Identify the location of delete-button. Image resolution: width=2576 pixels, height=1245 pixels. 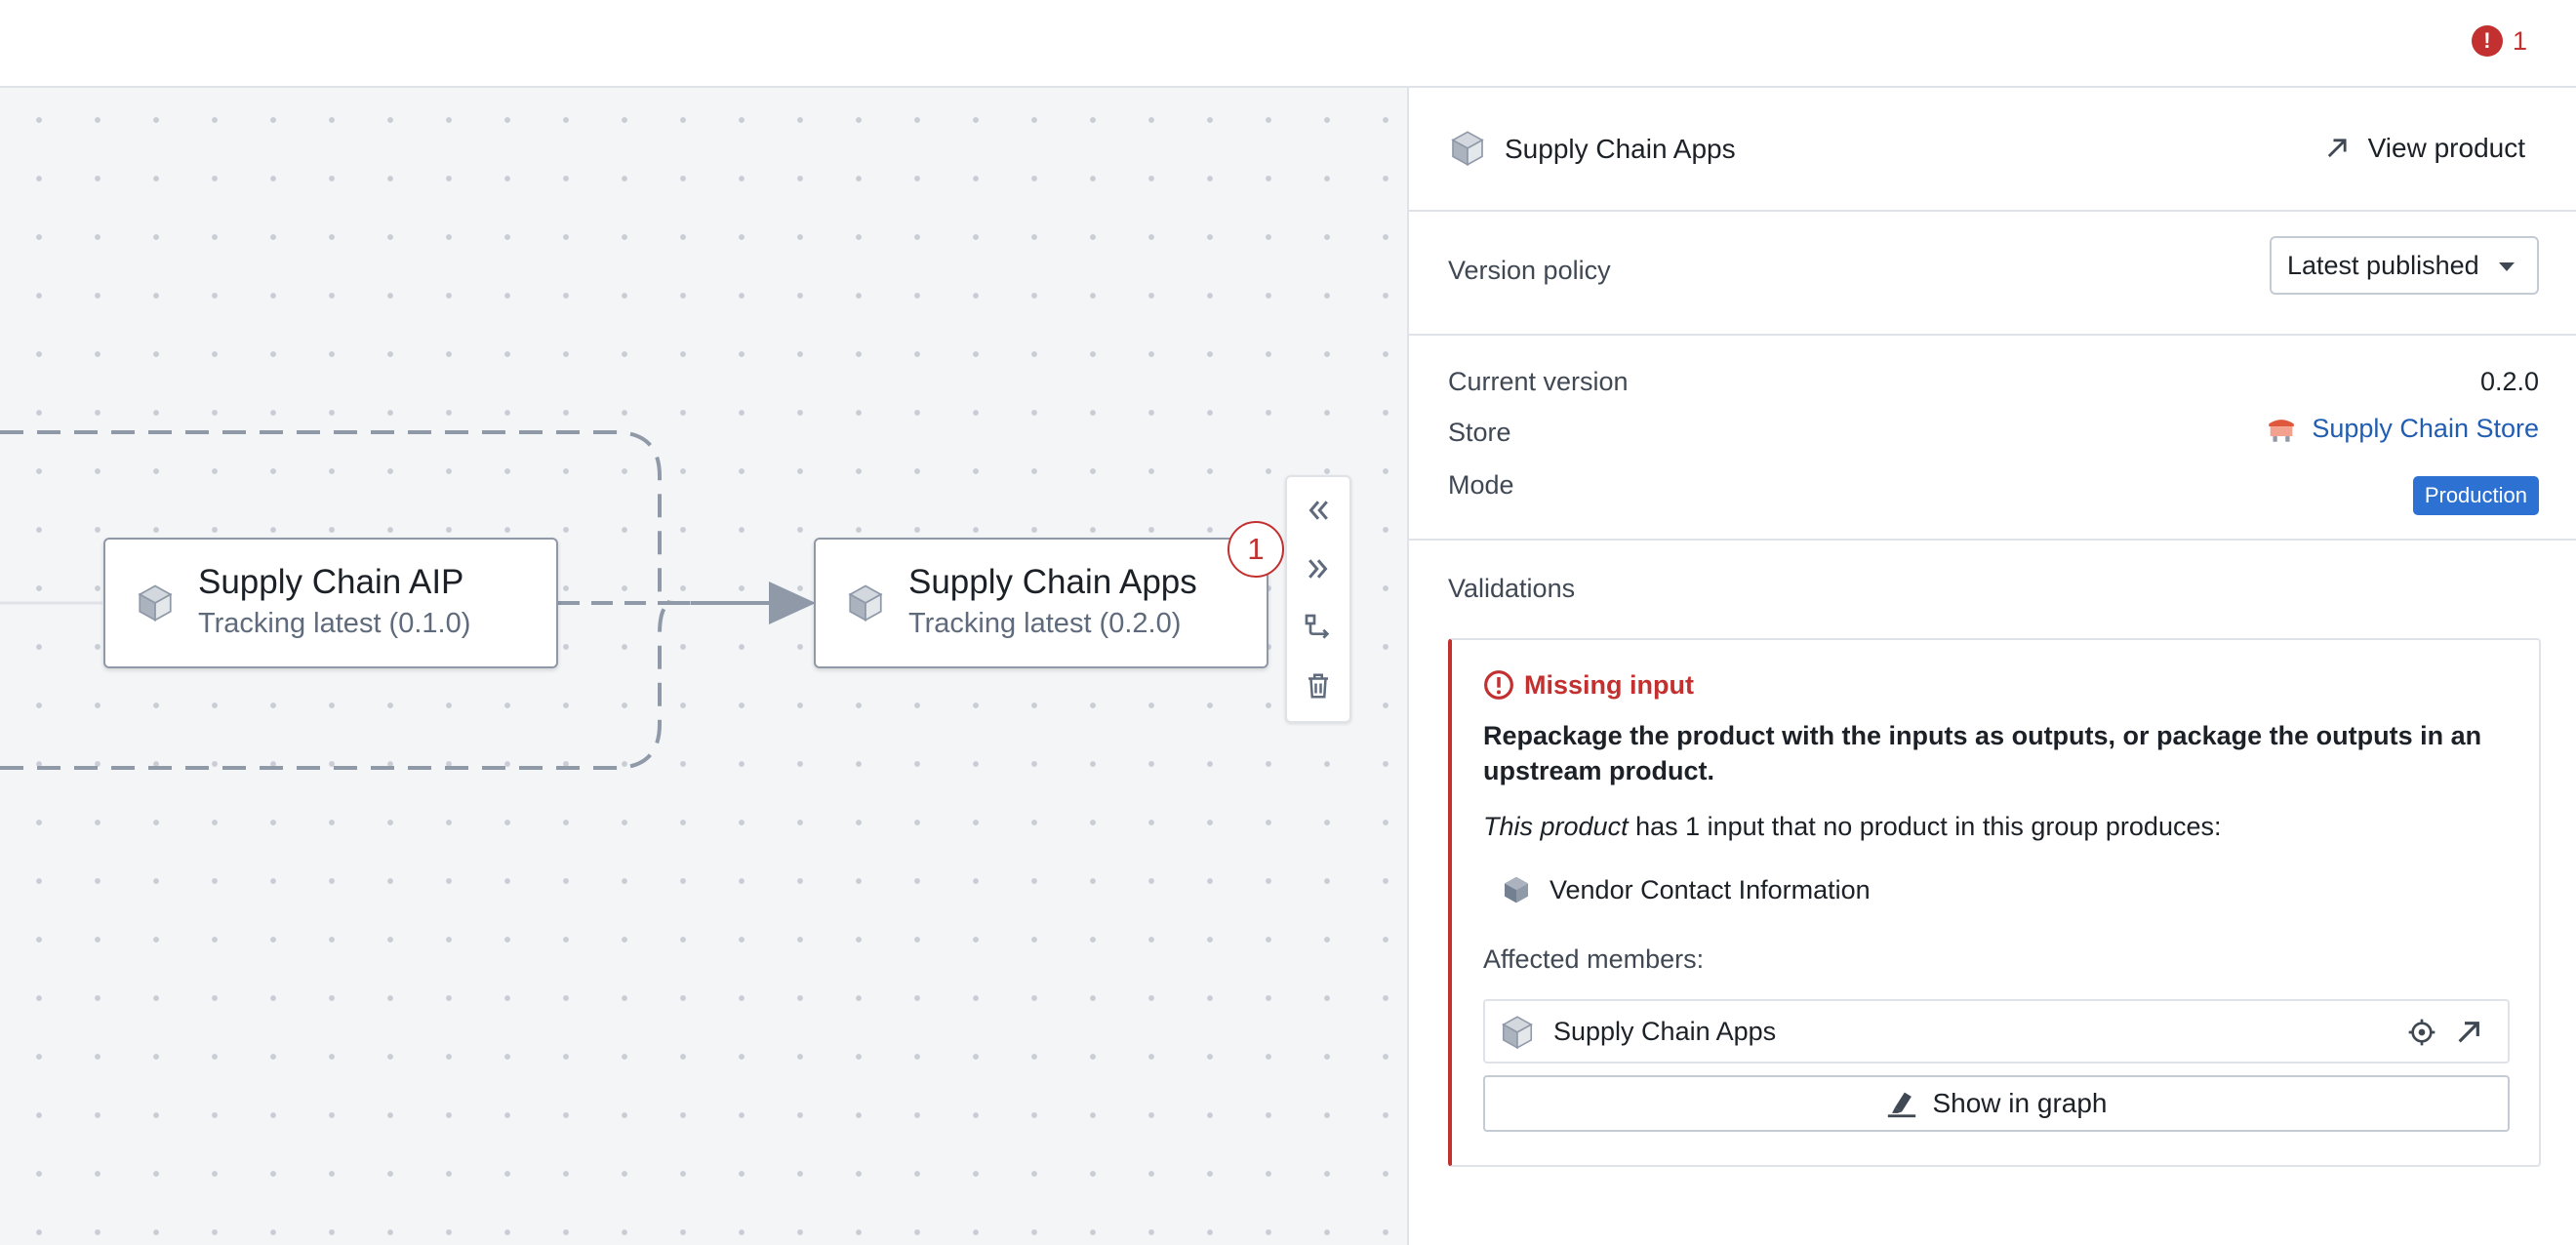
(1318, 686).